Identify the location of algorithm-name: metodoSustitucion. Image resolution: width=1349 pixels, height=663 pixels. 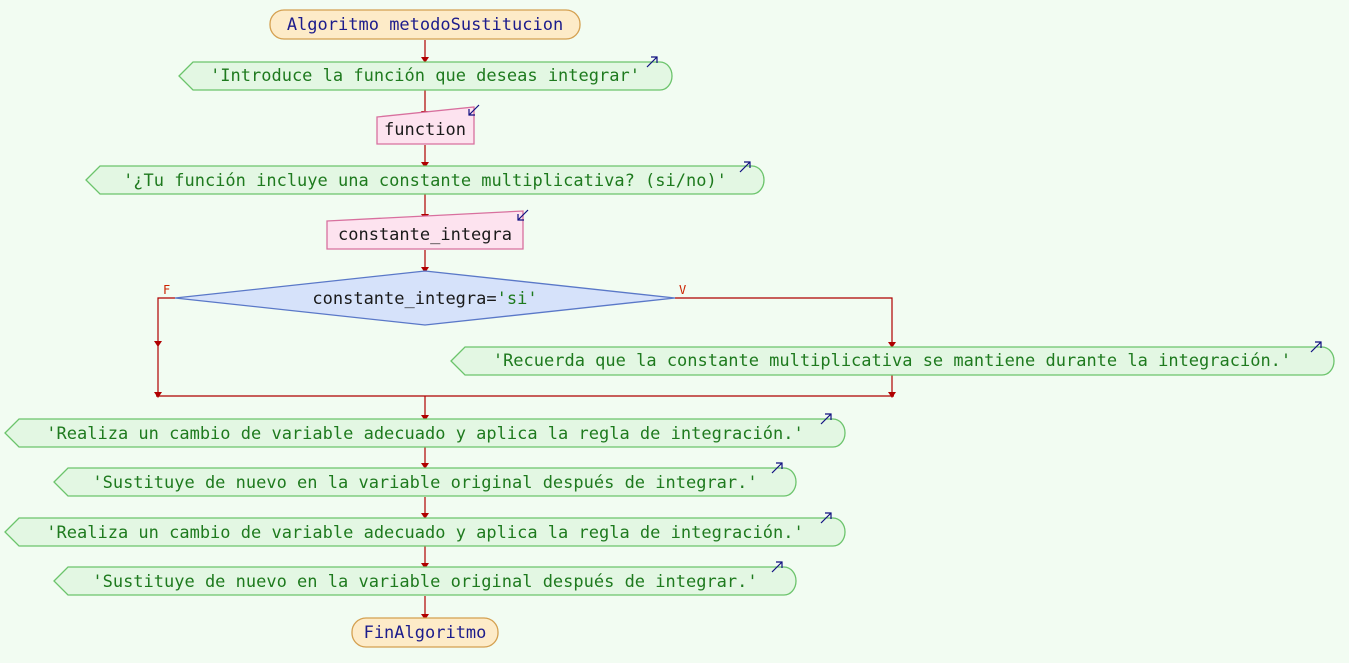
(476, 25).